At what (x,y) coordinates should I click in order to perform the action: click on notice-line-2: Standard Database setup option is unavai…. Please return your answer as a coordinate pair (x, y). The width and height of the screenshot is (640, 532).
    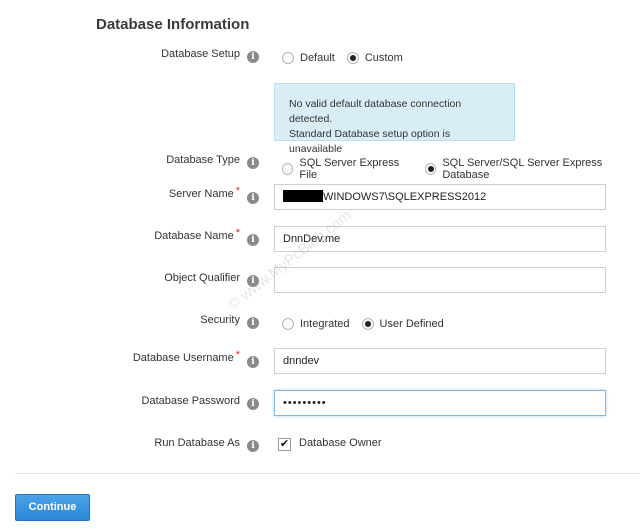
    Looking at the image, I should click on (370, 141).